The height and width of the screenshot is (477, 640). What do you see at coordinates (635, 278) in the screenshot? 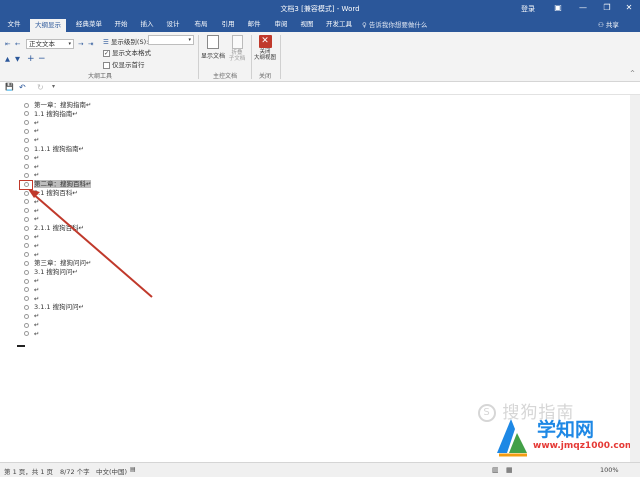
I see `vertical-scrollbar` at bounding box center [635, 278].